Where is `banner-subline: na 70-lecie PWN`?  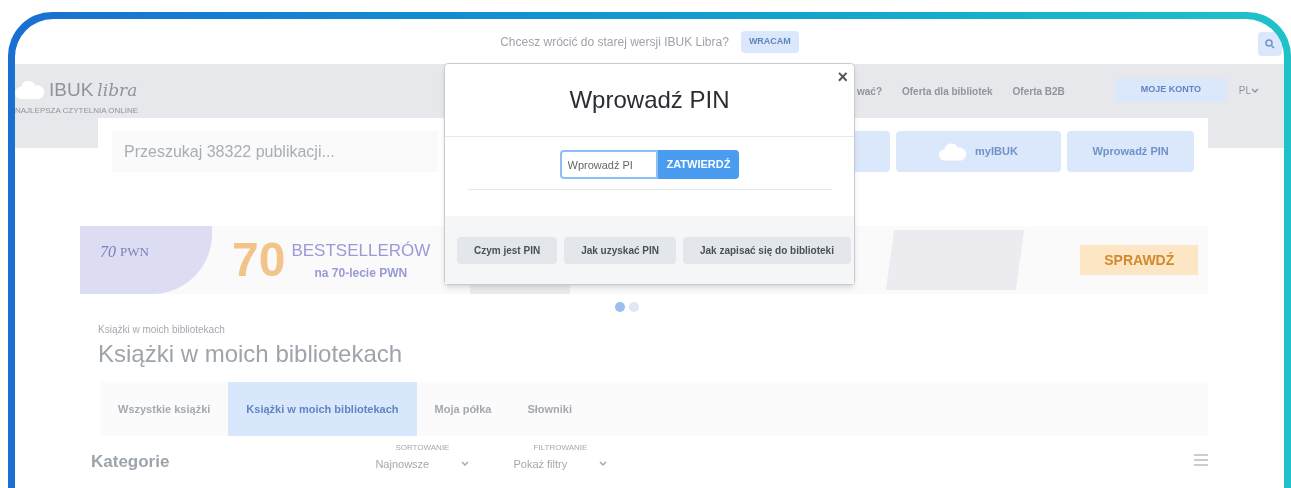
banner-subline: na 70-lecie PWN is located at coordinates (361, 273).